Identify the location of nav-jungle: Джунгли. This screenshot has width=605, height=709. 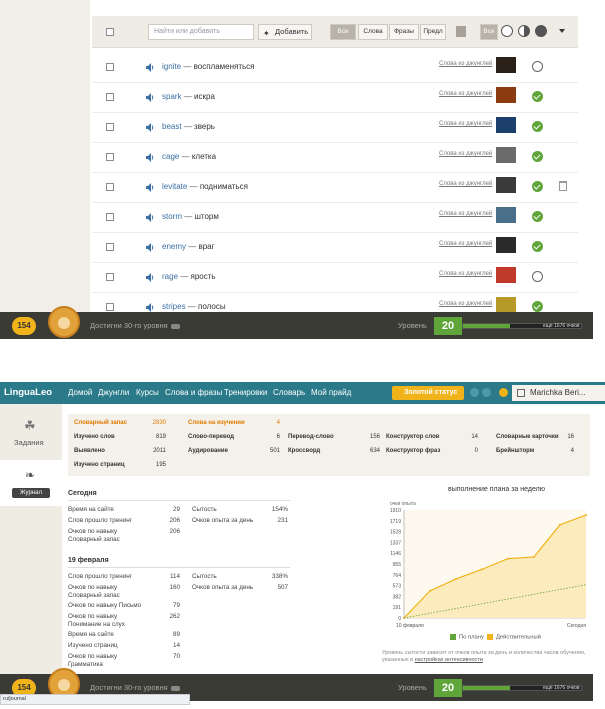
(113, 392).